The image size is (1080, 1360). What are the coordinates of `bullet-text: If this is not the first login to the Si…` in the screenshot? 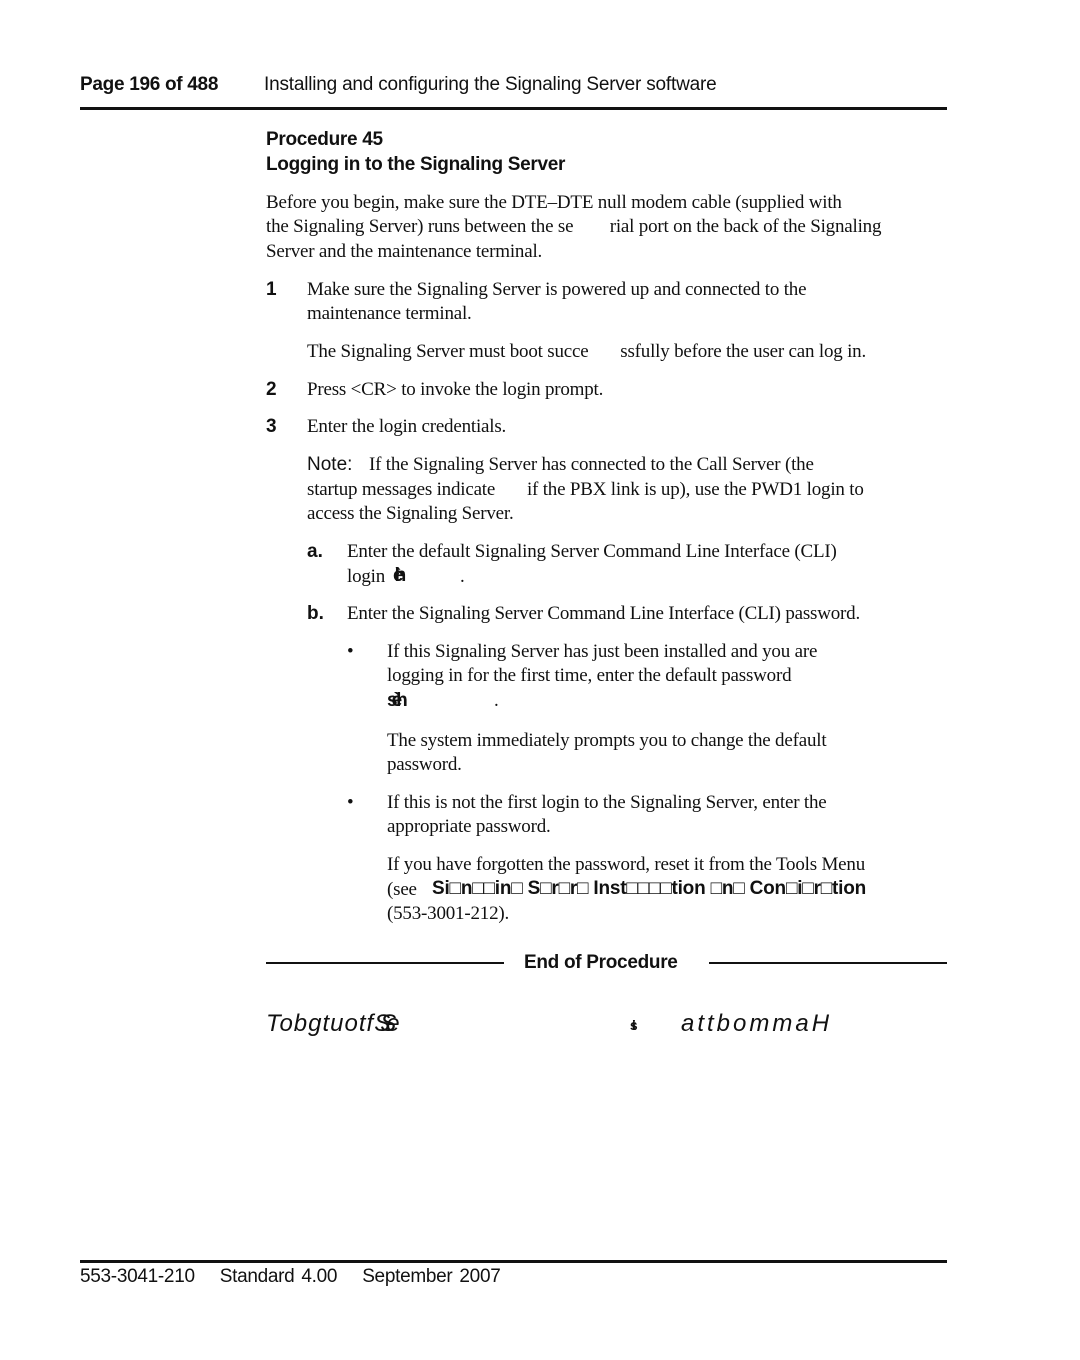 It's located at (607, 802).